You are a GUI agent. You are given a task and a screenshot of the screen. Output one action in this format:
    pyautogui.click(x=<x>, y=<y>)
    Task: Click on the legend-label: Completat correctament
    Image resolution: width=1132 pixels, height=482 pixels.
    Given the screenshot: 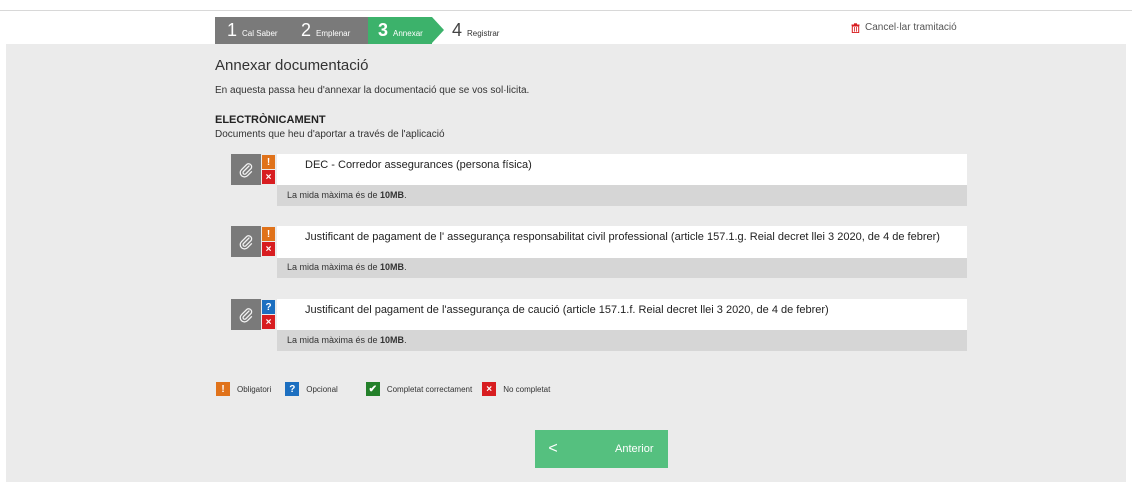 What is the action you would take?
    pyautogui.click(x=429, y=389)
    